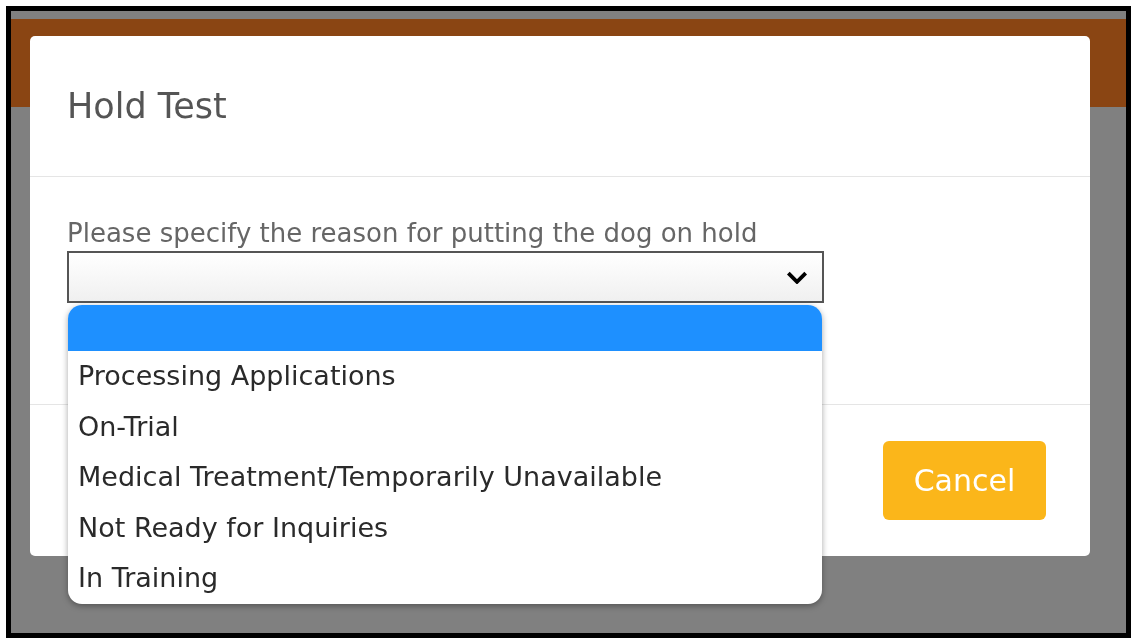 The image size is (1137, 644). Describe the element at coordinates (445, 527) in the screenshot. I see `dropdown-option: Not Ready for Inquiries` at that location.